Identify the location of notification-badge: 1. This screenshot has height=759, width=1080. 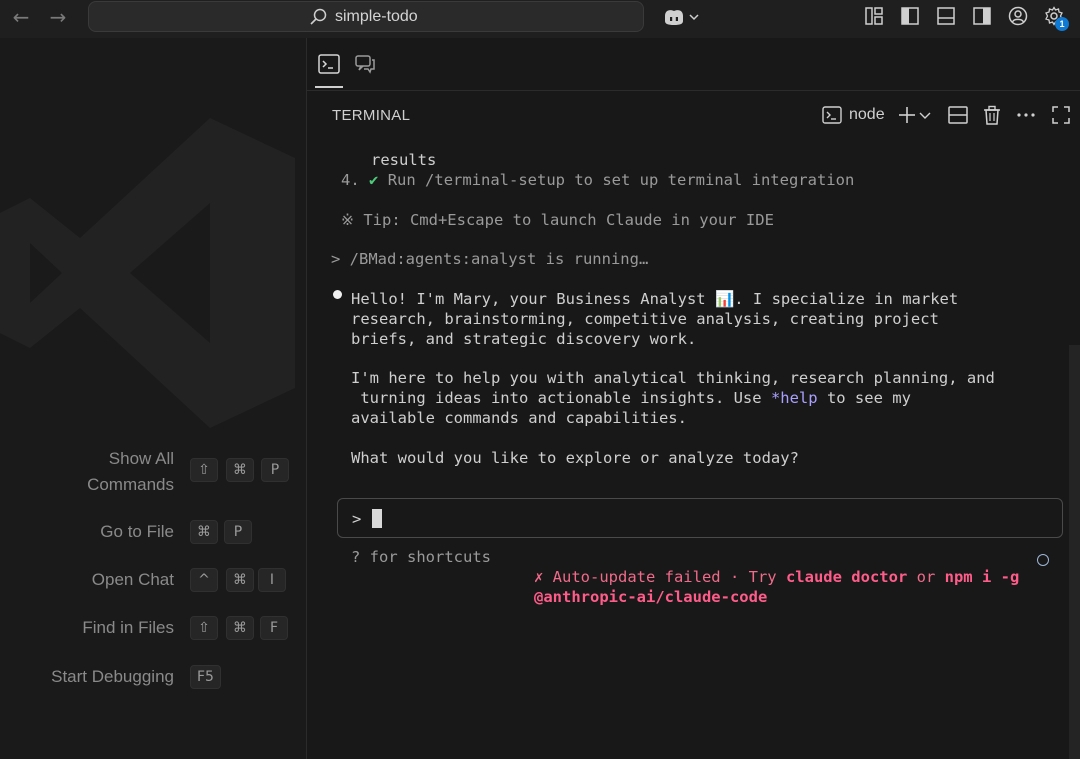
(1062, 24).